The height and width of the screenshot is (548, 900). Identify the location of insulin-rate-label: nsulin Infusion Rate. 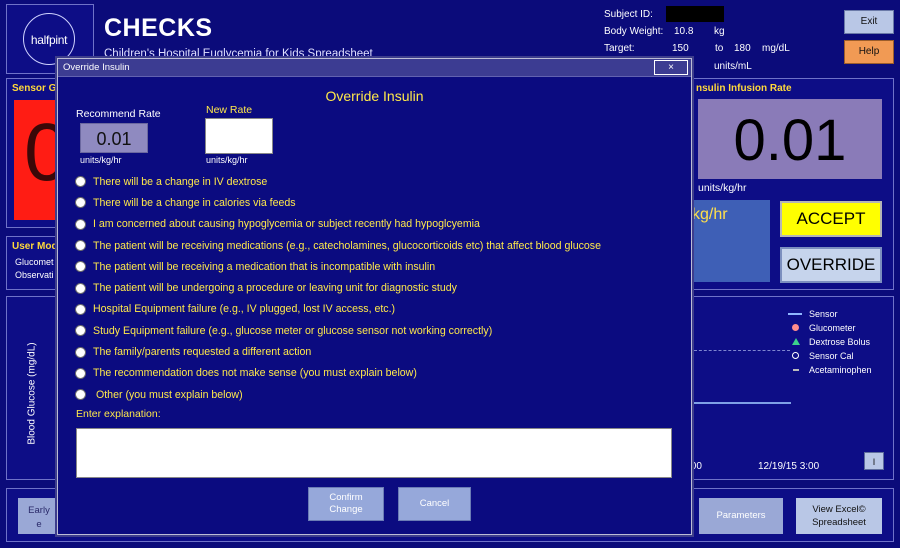
(744, 88).